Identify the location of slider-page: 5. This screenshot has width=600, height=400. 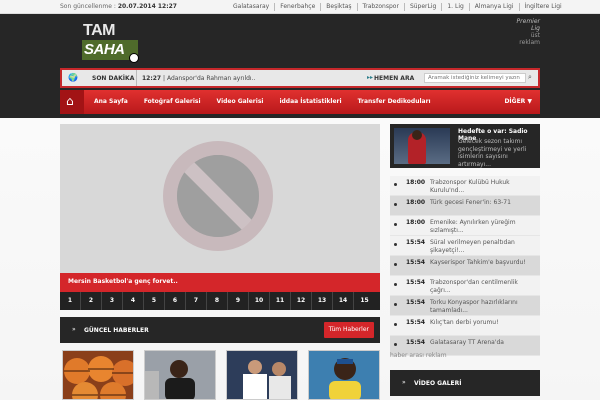
(154, 301).